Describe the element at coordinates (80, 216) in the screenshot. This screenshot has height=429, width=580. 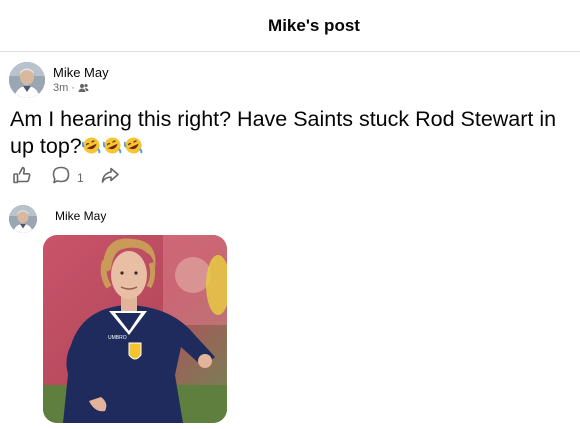
I see `comment-author-name: Mike May` at that location.